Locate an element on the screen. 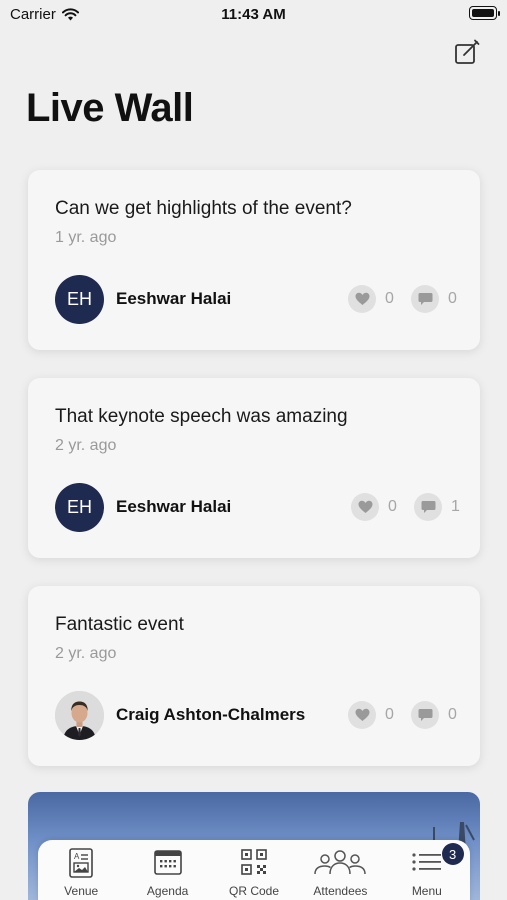 The height and width of the screenshot is (900, 507). person-photo-icon is located at coordinates (79, 715).